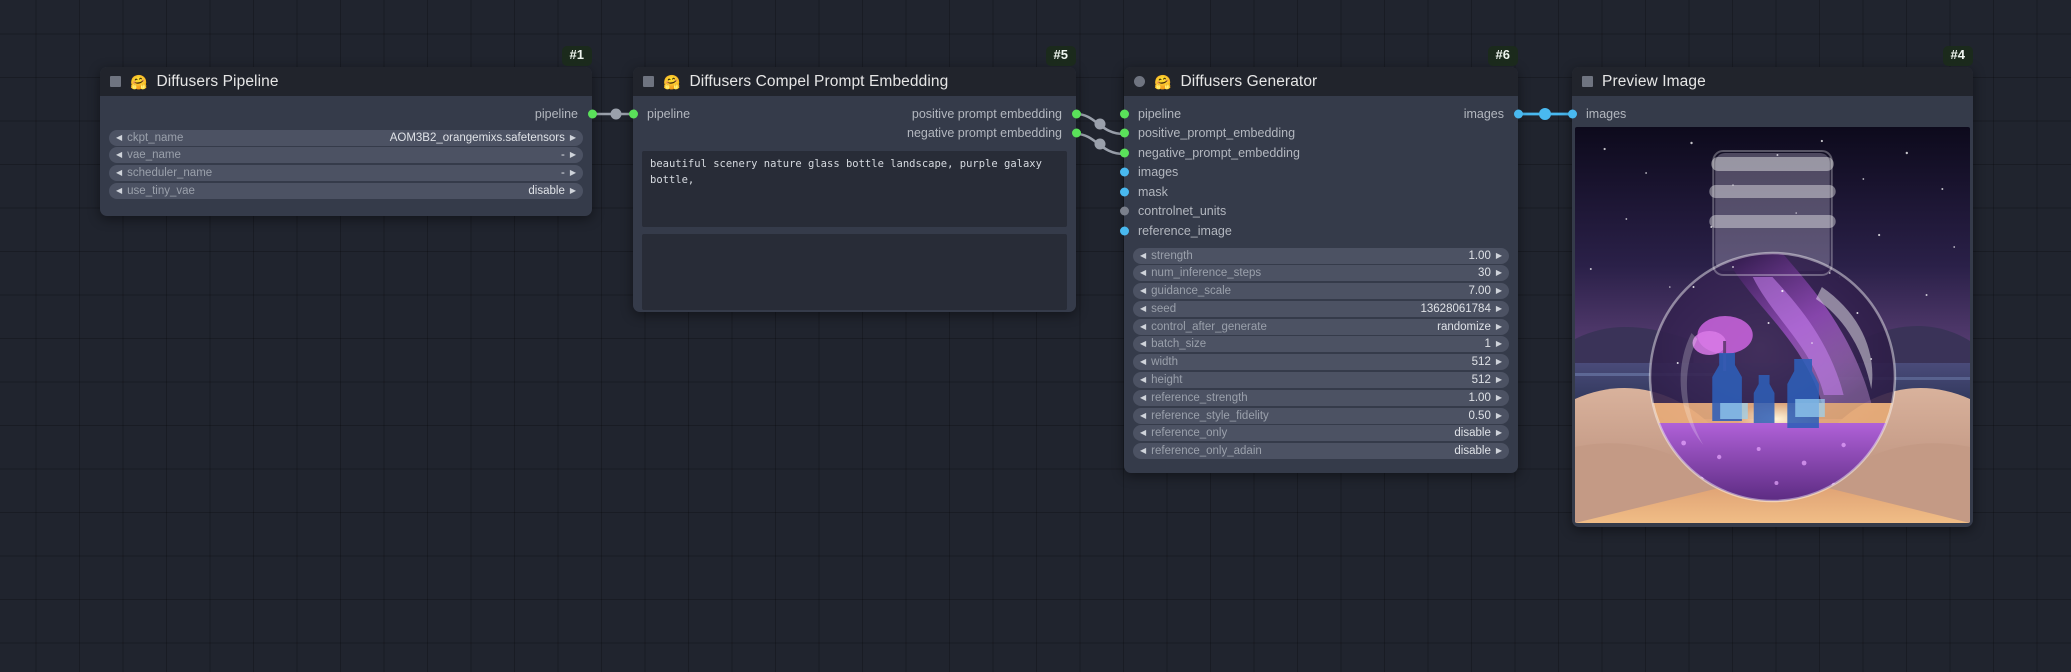 The height and width of the screenshot is (672, 2071). Describe the element at coordinates (1182, 211) in the screenshot. I see `input-slot-label: controlnet_units` at that location.